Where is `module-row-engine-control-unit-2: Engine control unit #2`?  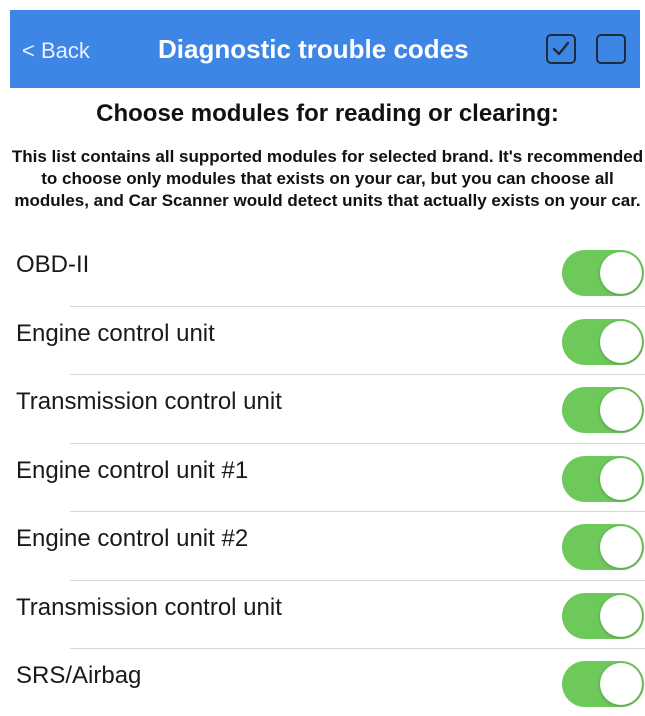
module-row-engine-control-unit-2: Engine control unit #2 is located at coordinates (322, 546).